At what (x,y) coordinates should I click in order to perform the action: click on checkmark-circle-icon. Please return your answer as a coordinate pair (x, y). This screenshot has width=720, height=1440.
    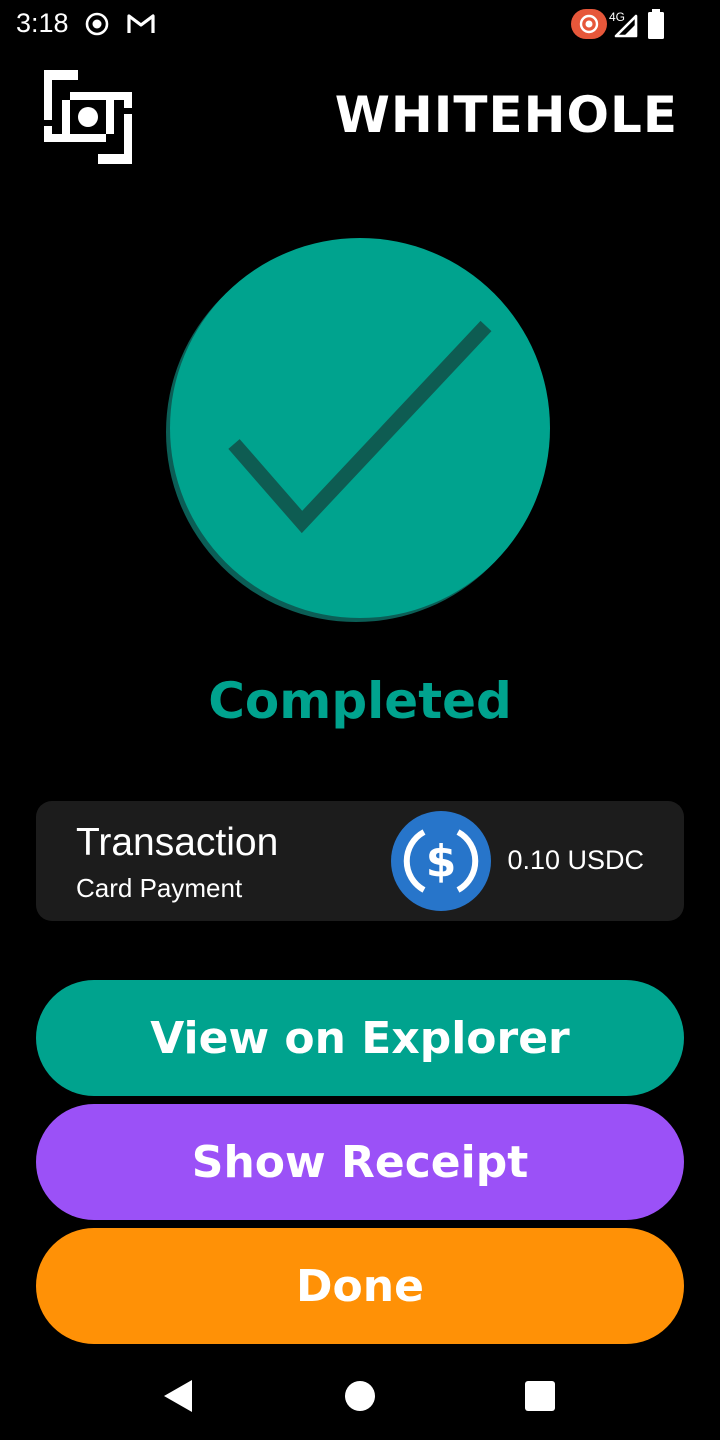
    Looking at the image, I should click on (358, 430).